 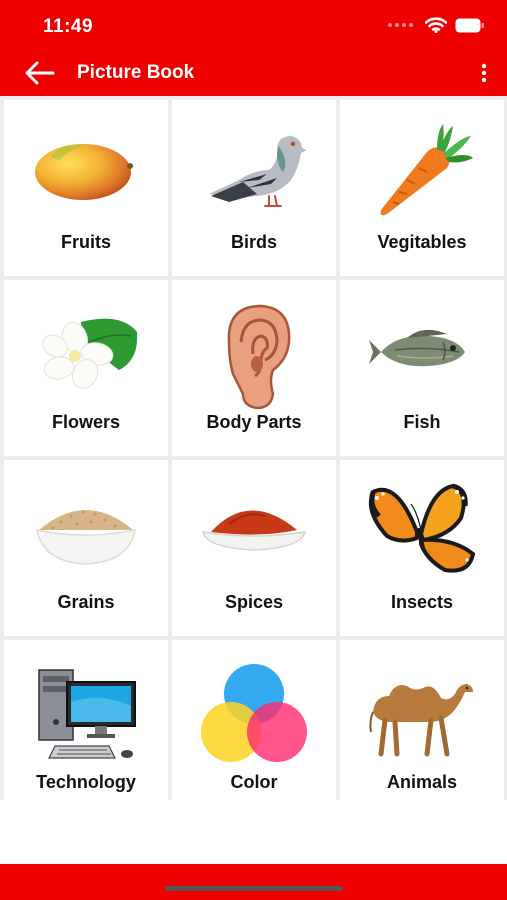 What do you see at coordinates (86, 422) in the screenshot?
I see `category-label: Flowers` at bounding box center [86, 422].